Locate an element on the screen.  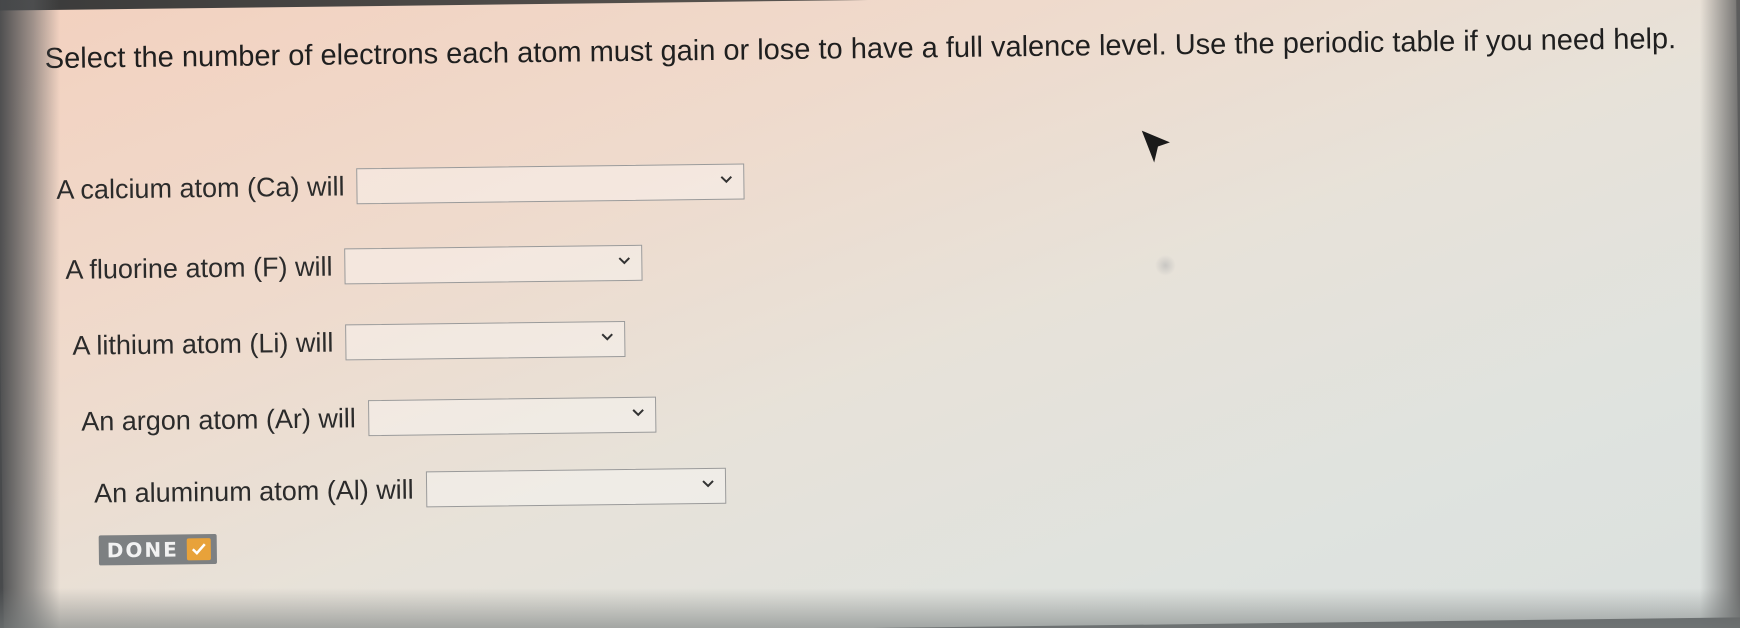
item-row-argon: An argon atom (Ar) will is located at coordinates (369, 418).